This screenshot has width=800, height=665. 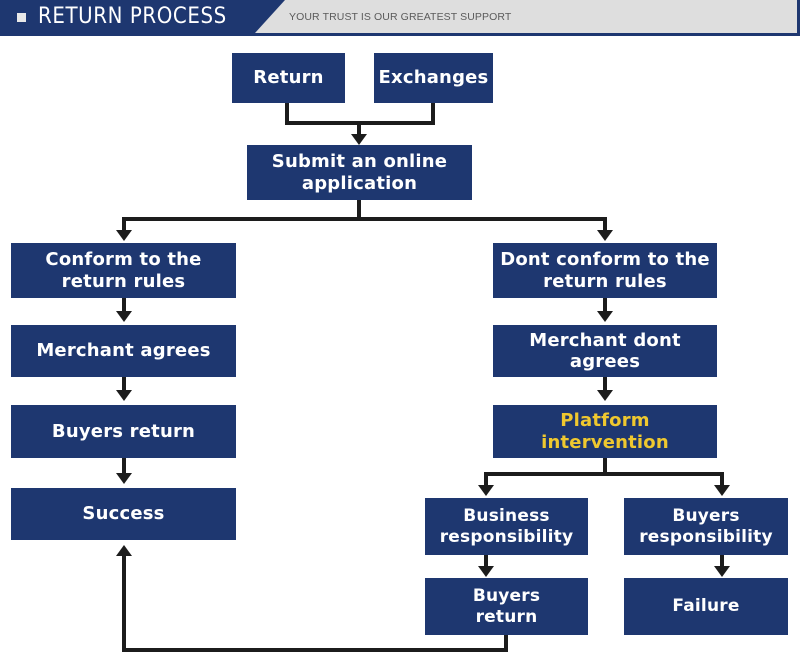 What do you see at coordinates (124, 466) in the screenshot?
I see `edge-buyers-return-to-success` at bounding box center [124, 466].